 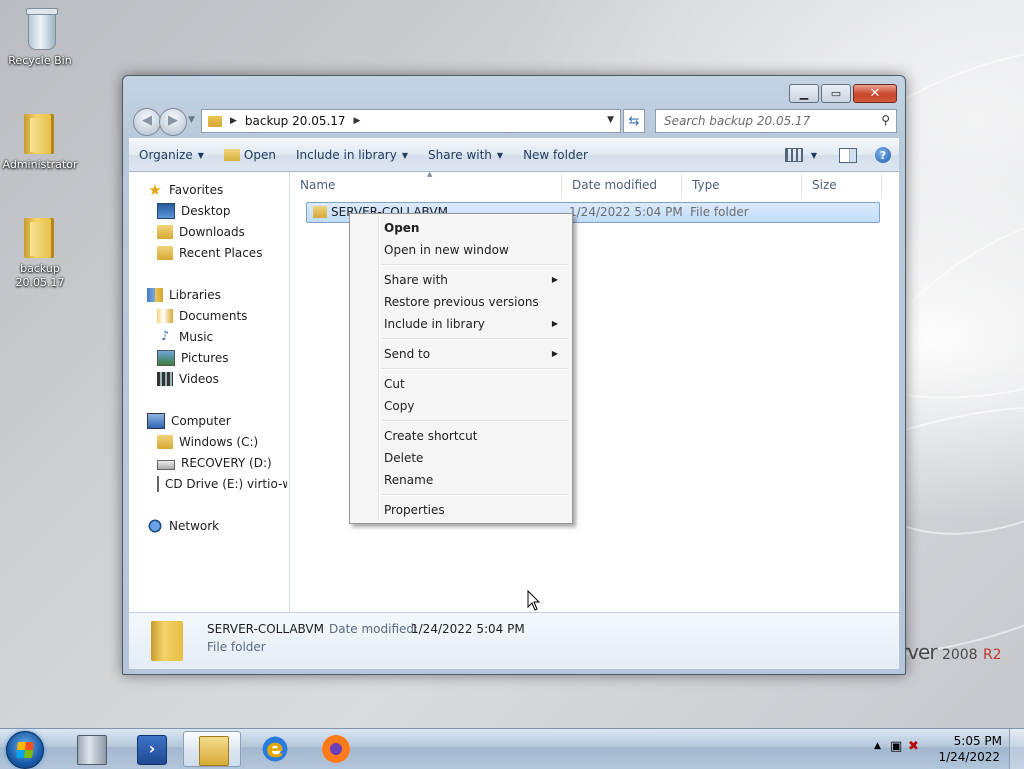 I want to click on sidebar-item-documents: Documents, so click(x=202, y=316).